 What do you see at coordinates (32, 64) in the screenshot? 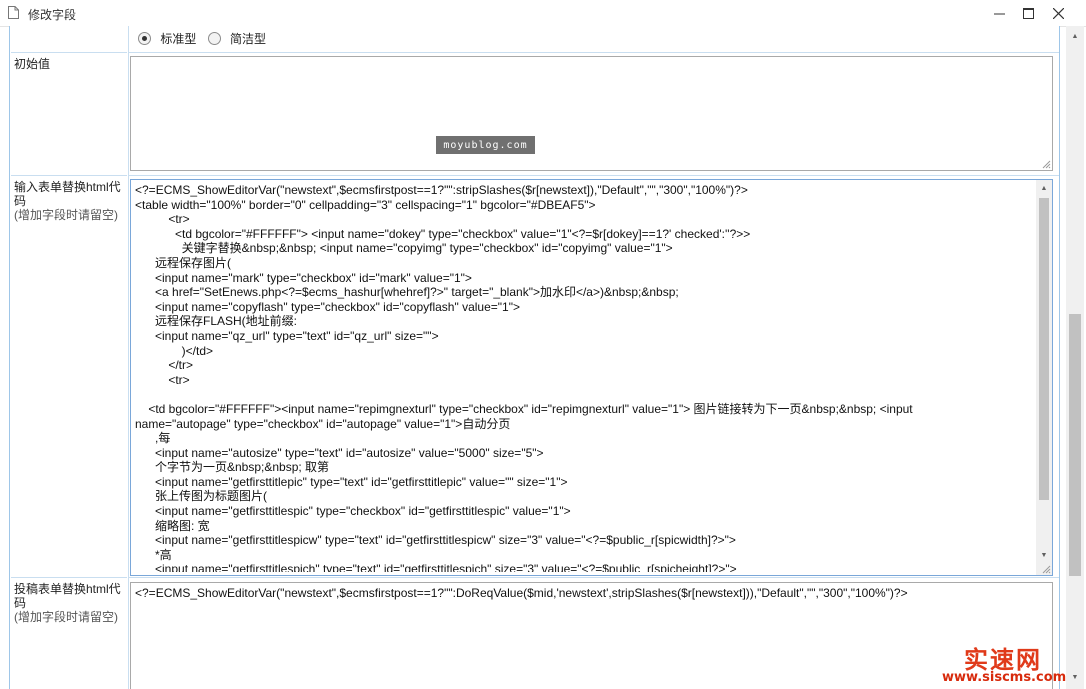
I see `initial-value-label: 初始值` at bounding box center [32, 64].